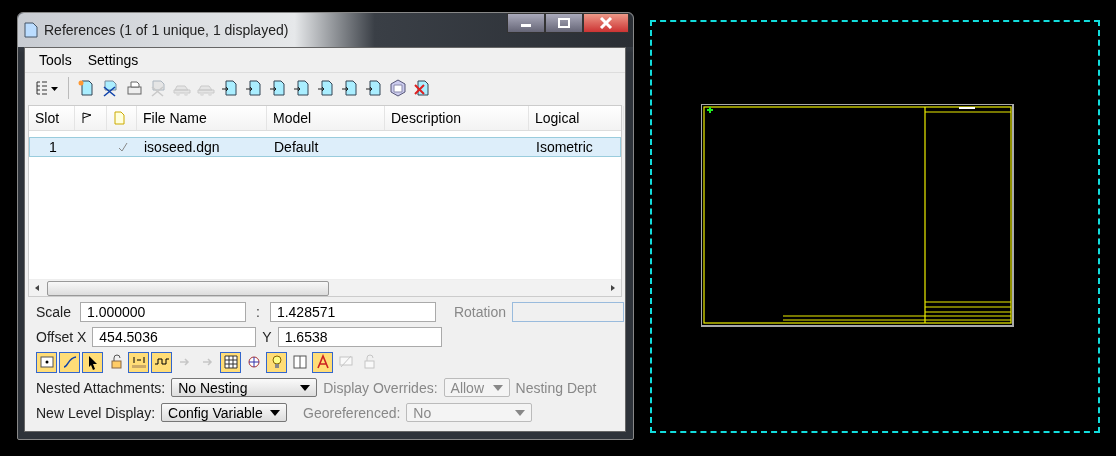 Image resolution: width=1116 pixels, height=456 pixels. Describe the element at coordinates (267, 336) in the screenshot. I see `field-label: Y` at that location.